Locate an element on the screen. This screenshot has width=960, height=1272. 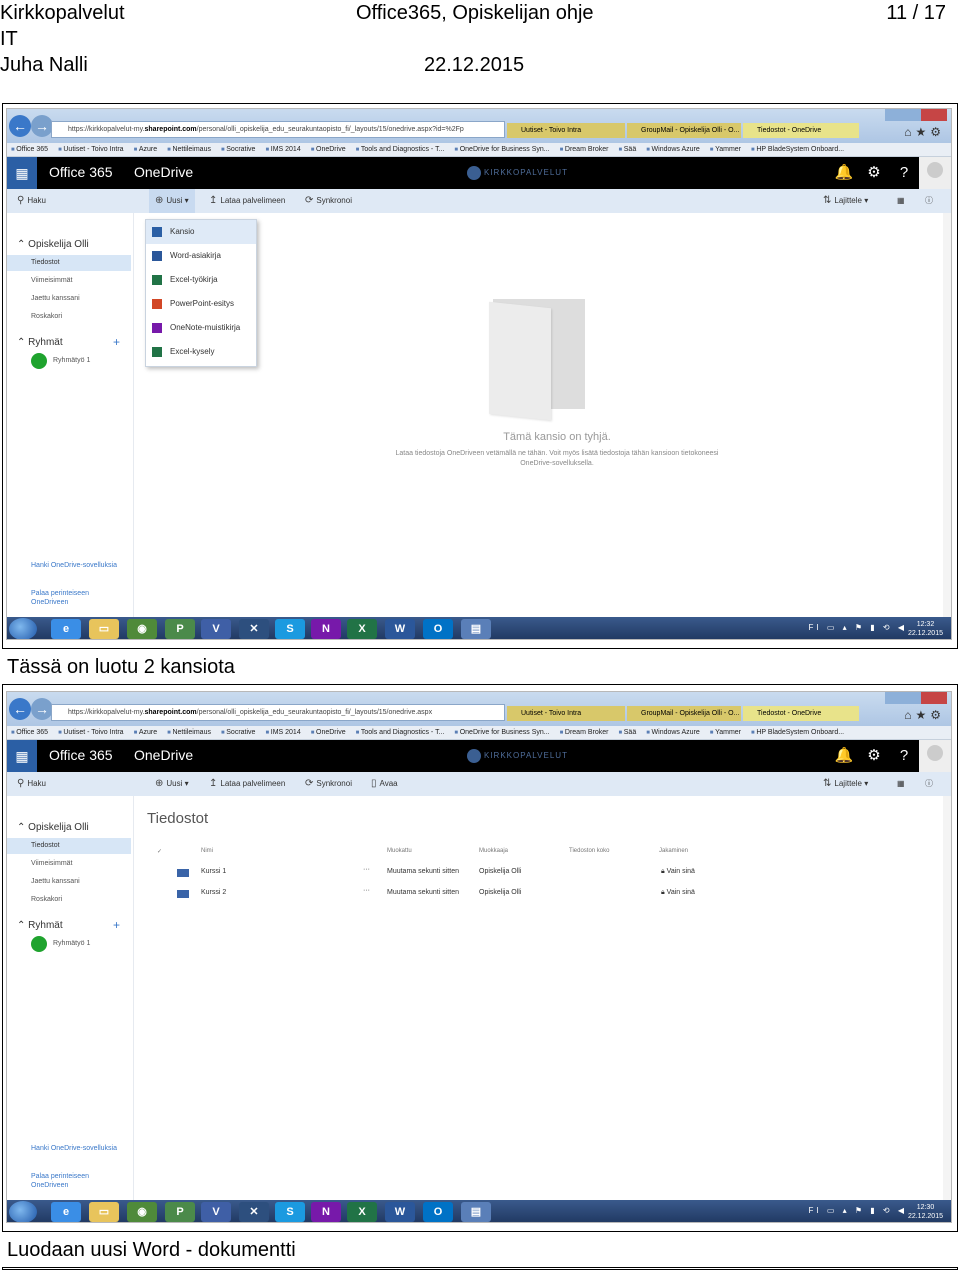
fav-item: Azure is located at coordinates (146, 149).